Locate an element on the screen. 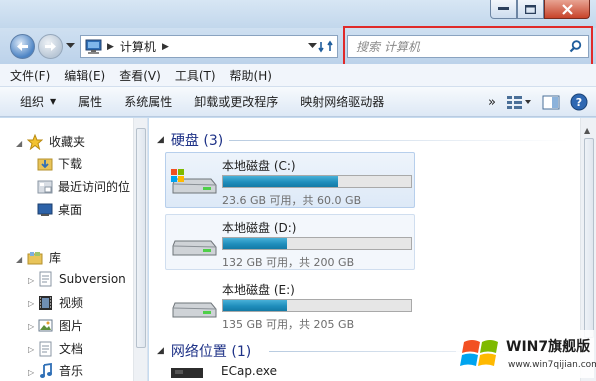  network-location-icon is located at coordinates (187, 373).